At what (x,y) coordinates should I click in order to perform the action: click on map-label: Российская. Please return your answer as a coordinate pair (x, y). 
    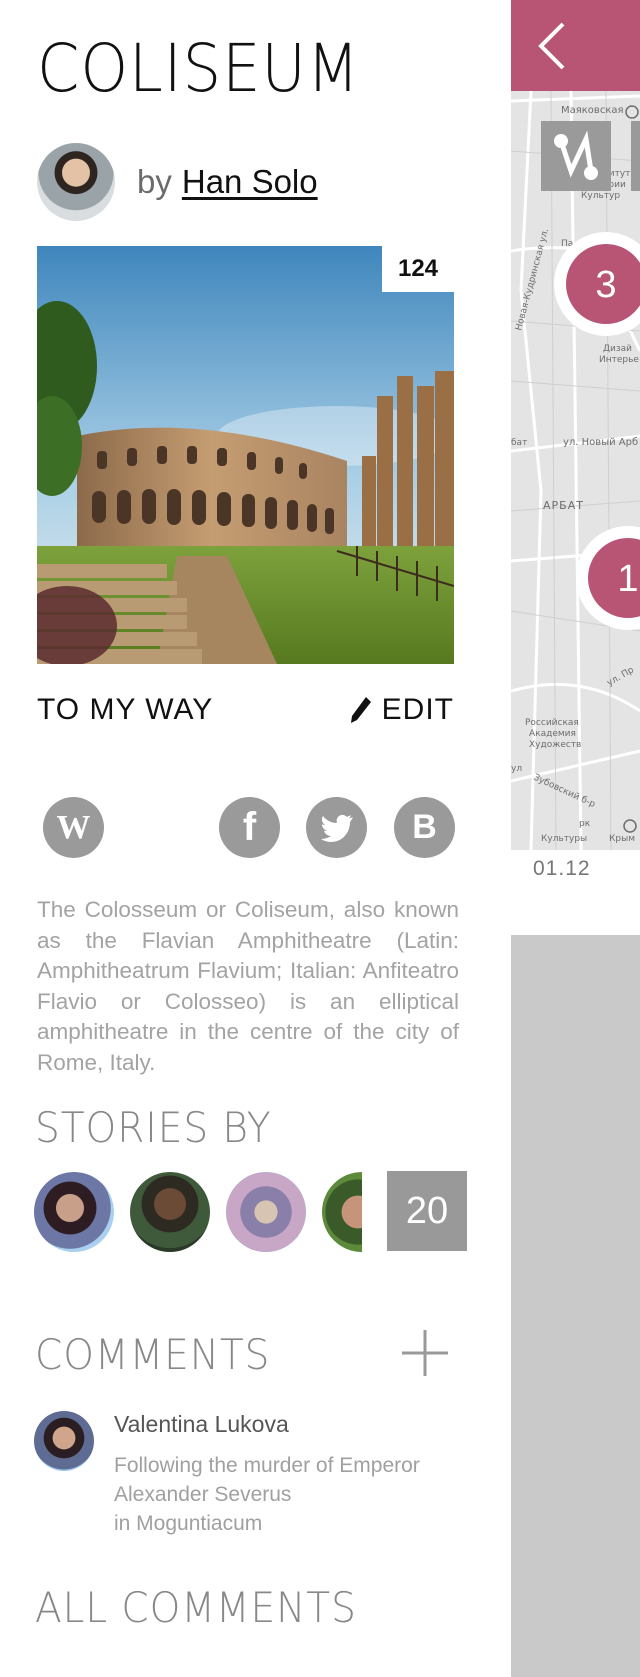
    Looking at the image, I should click on (552, 723).